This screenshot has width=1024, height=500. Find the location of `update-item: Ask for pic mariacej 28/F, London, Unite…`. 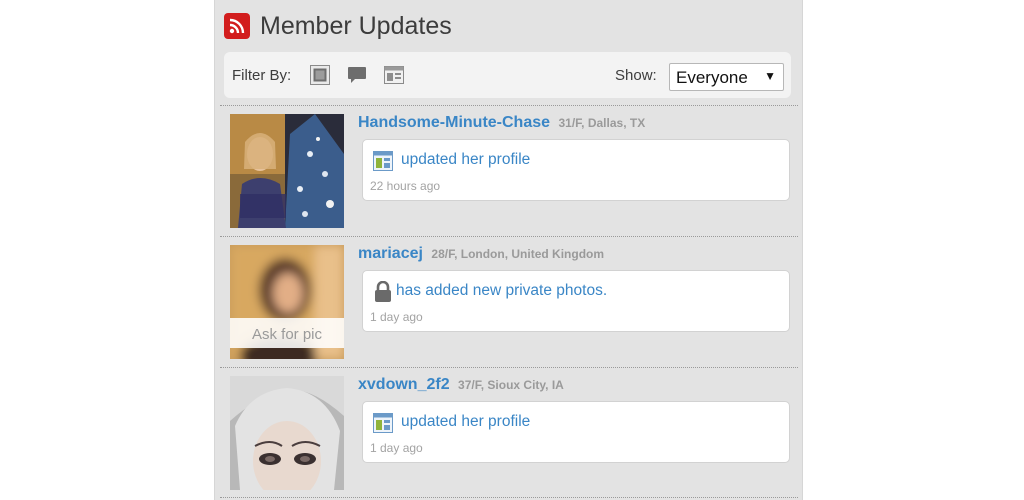

update-item: Ask for pic mariacej 28/F, London, Unite… is located at coordinates (508, 302).